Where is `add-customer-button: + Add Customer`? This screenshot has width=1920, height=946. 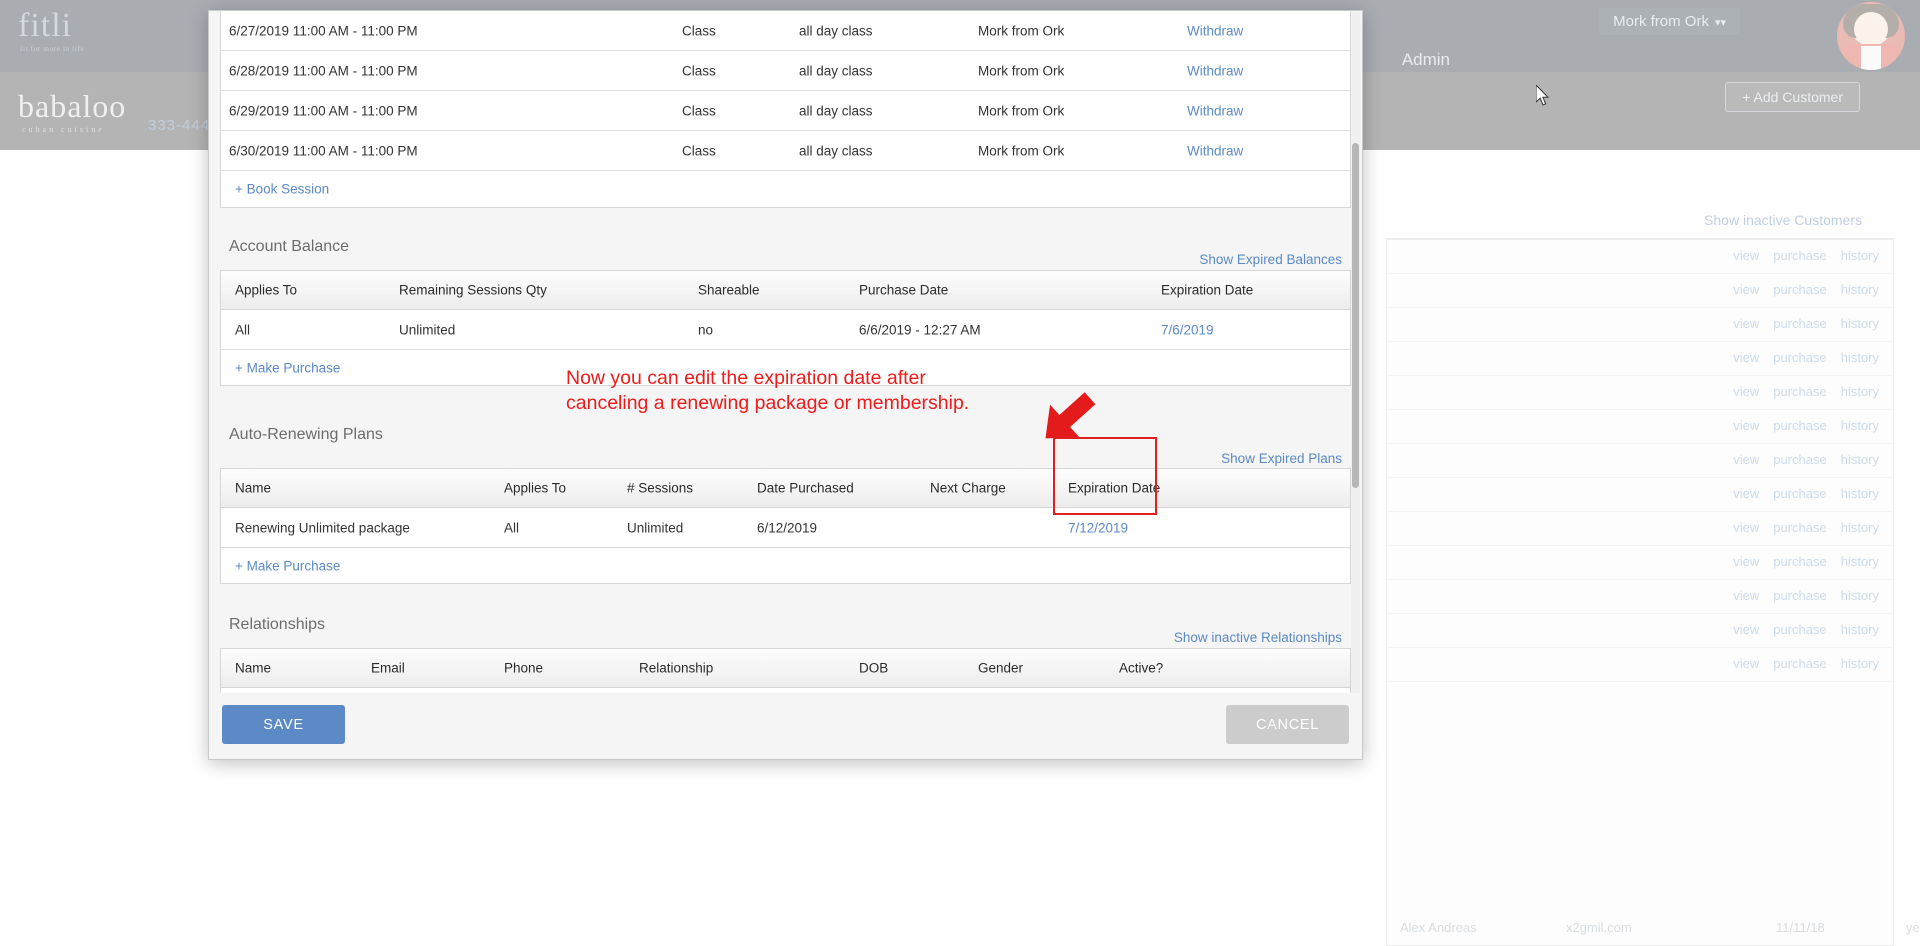
add-customer-button: + Add Customer is located at coordinates (1792, 97).